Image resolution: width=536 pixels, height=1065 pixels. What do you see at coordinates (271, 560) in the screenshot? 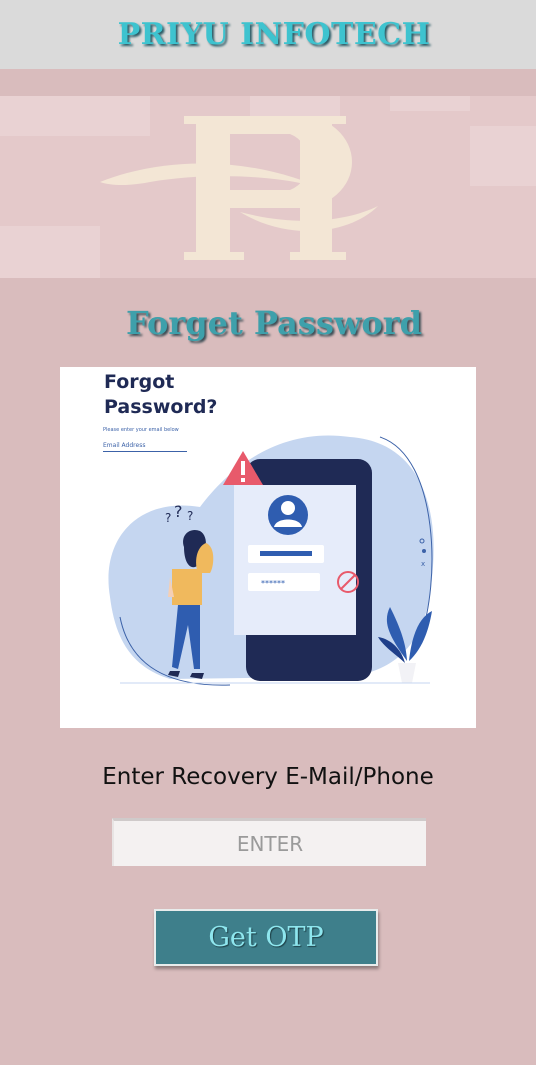
I see `phone-illustration-icon: ****** x ? ? ?` at bounding box center [271, 560].